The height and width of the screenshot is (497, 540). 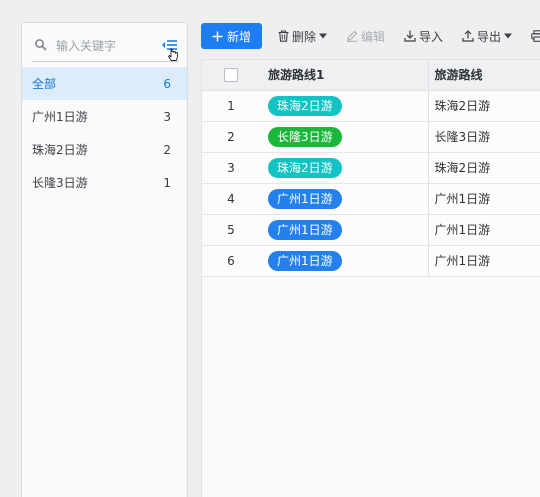 I want to click on search-box, so click(x=105, y=47).